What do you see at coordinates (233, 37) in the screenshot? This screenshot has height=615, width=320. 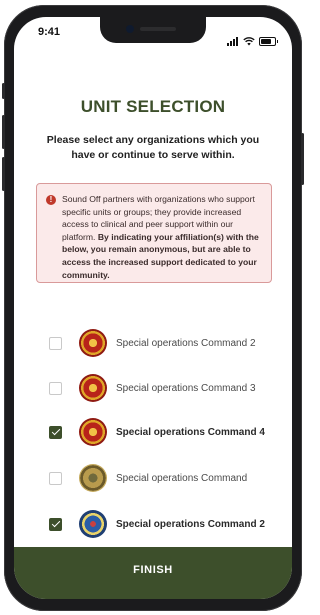 I see `signal-icon` at bounding box center [233, 37].